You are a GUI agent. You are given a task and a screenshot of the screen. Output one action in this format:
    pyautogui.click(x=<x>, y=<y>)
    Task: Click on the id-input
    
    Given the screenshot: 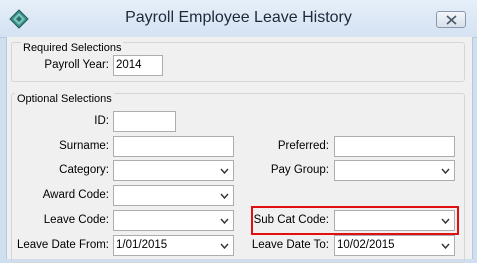 What is the action you would take?
    pyautogui.click(x=144, y=121)
    